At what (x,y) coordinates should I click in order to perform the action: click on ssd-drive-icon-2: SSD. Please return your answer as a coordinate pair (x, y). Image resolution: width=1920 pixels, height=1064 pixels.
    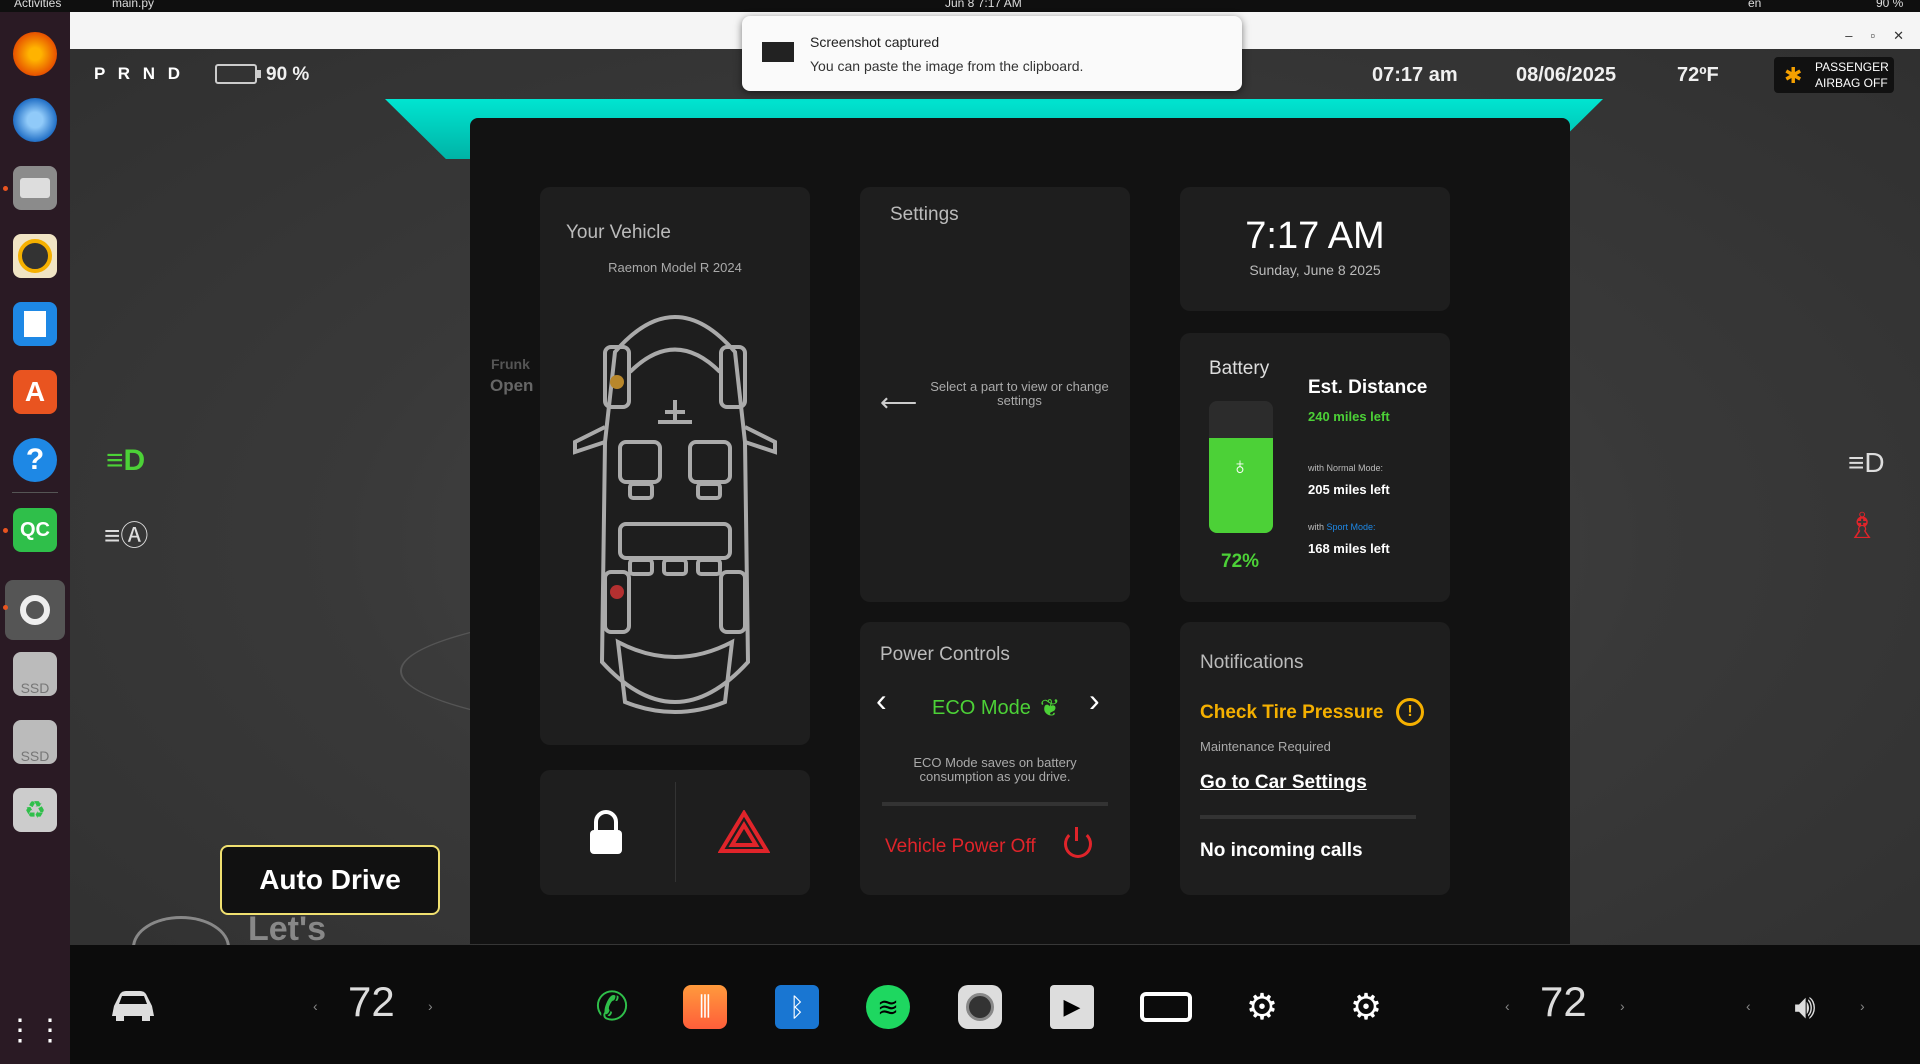
    Looking at the image, I should click on (35, 742).